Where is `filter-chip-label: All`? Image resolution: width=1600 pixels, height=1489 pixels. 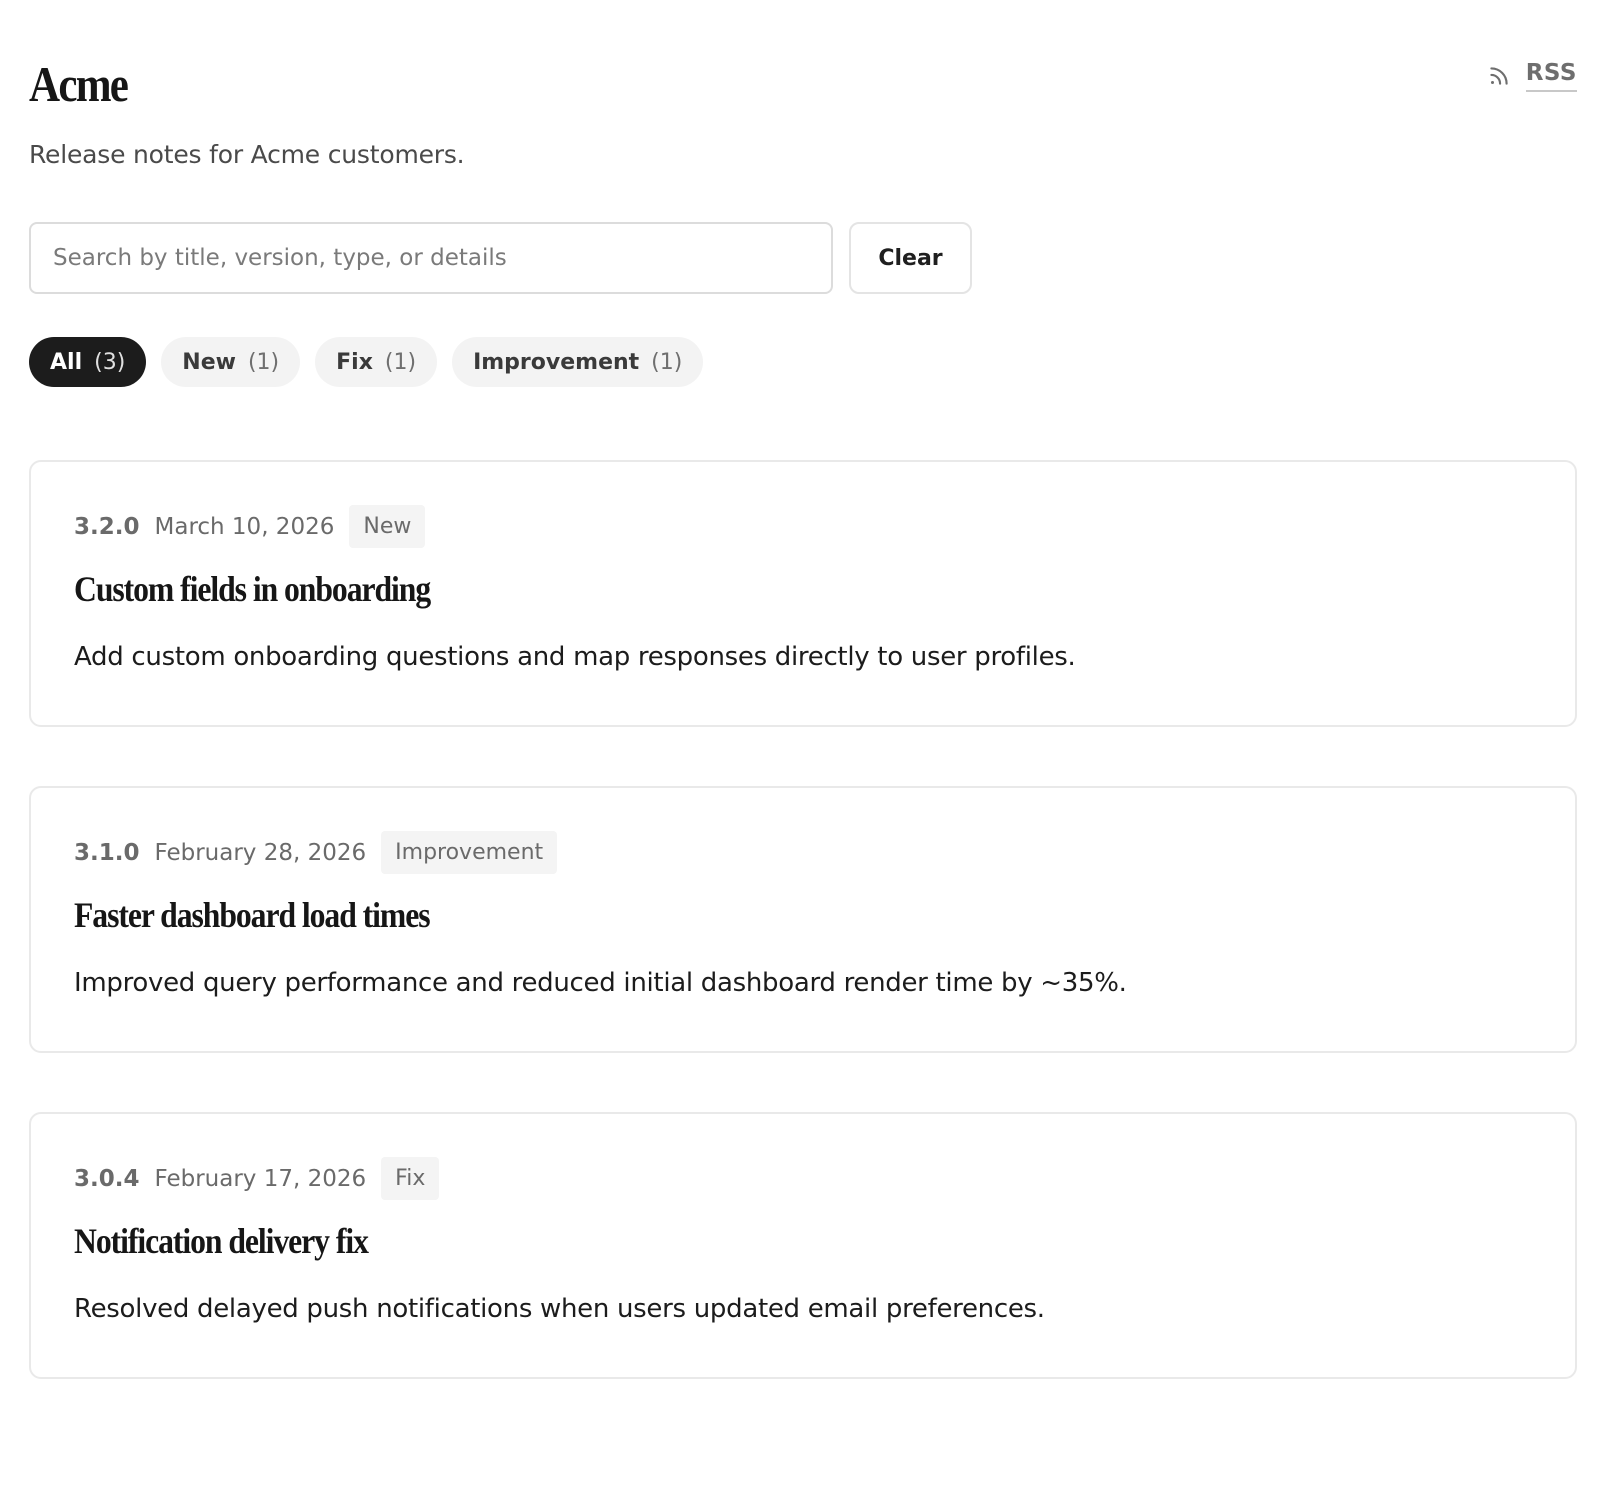
filter-chip-label: All is located at coordinates (66, 362).